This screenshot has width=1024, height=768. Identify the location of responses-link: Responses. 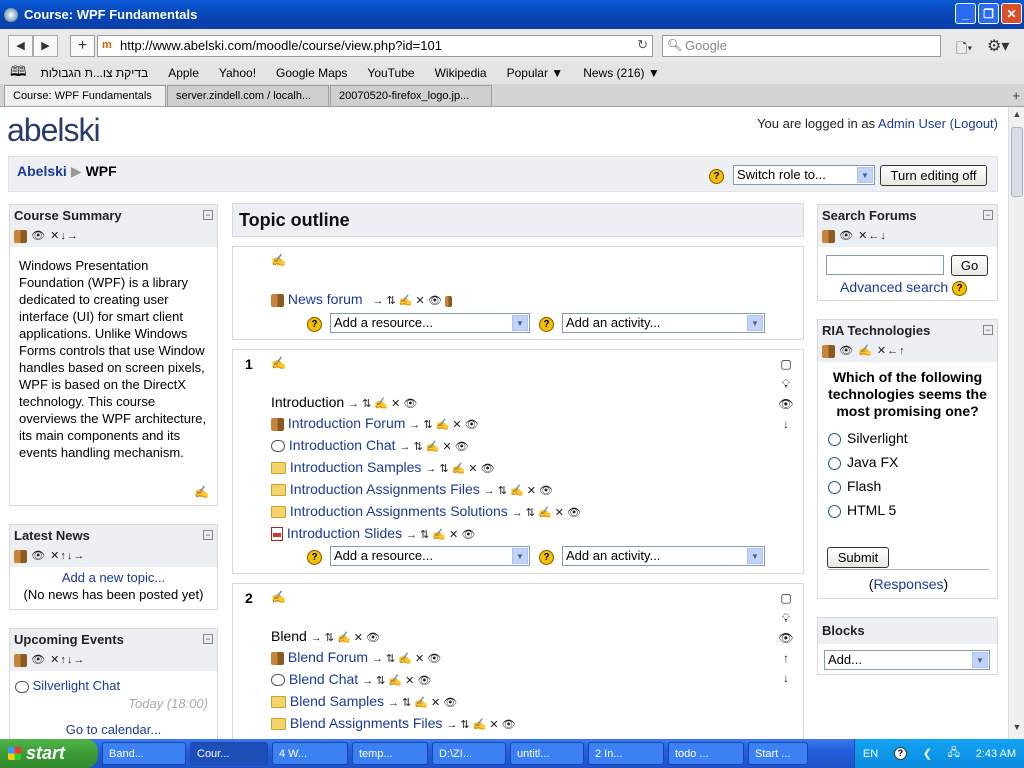
(908, 584).